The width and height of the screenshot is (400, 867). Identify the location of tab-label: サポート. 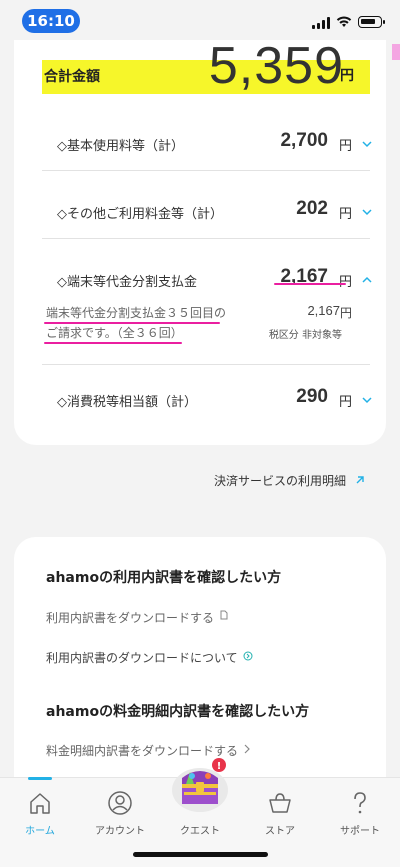
(360, 831).